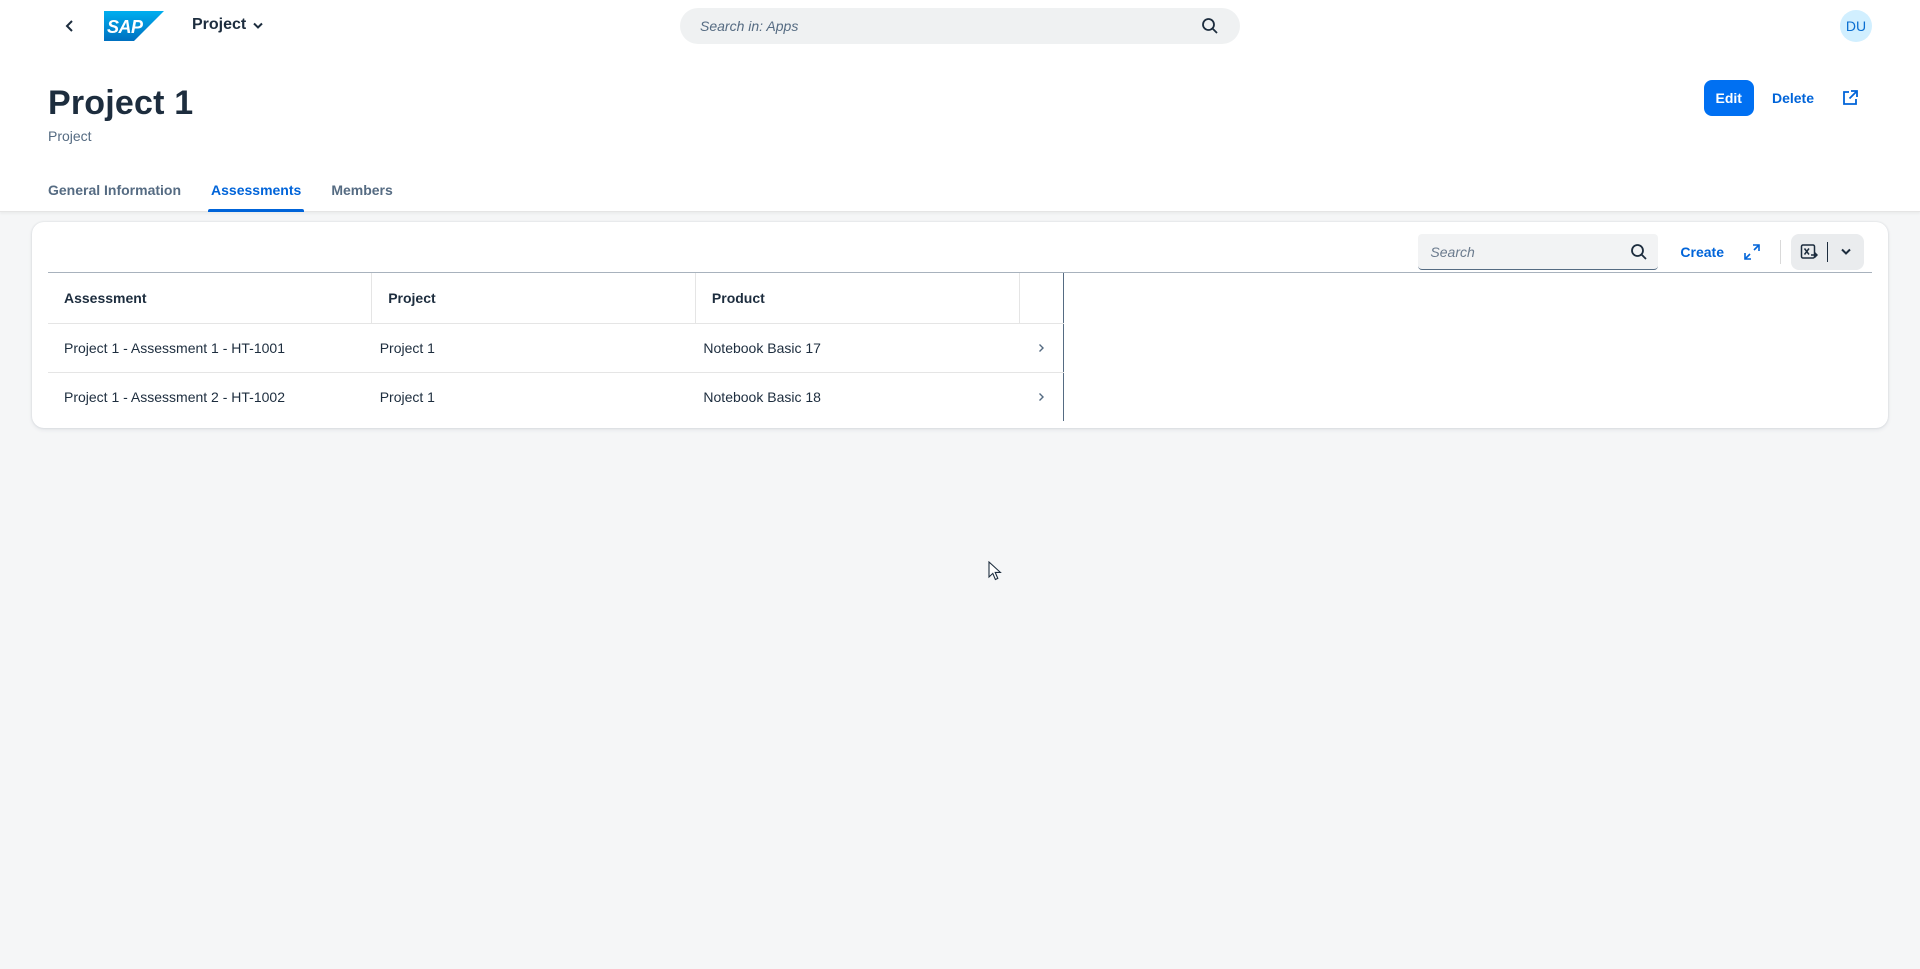 The height and width of the screenshot is (969, 1920). Describe the element at coordinates (533, 298) in the screenshot. I see `column-header-project: Project` at that location.